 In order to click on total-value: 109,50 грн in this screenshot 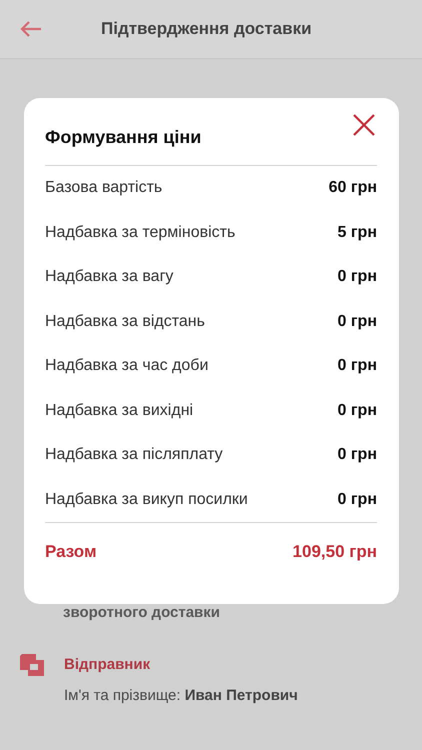, I will do `click(334, 552)`.